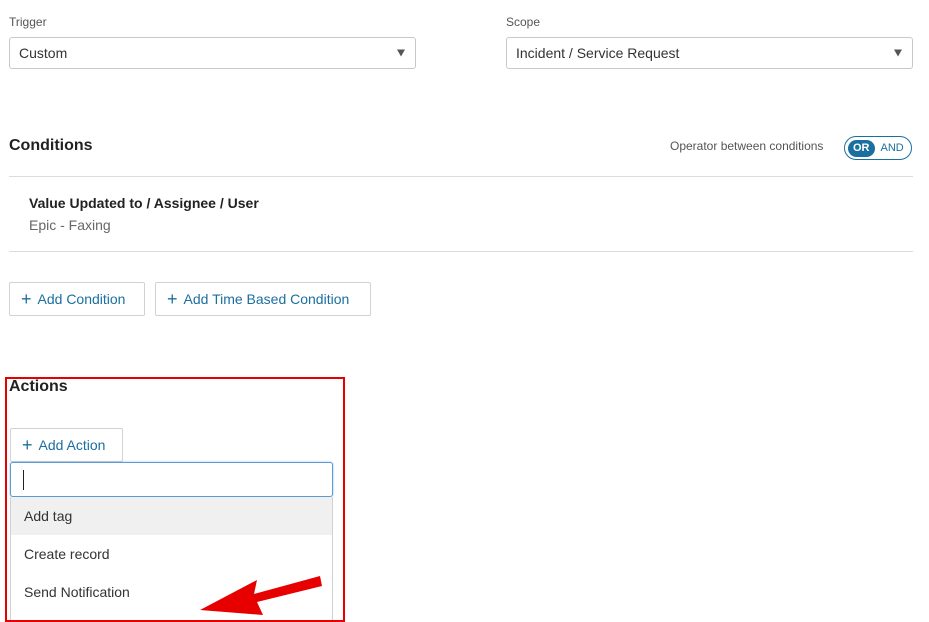 The width and height of the screenshot is (929, 622). What do you see at coordinates (43, 53) in the screenshot?
I see `trigger-value: Custom` at bounding box center [43, 53].